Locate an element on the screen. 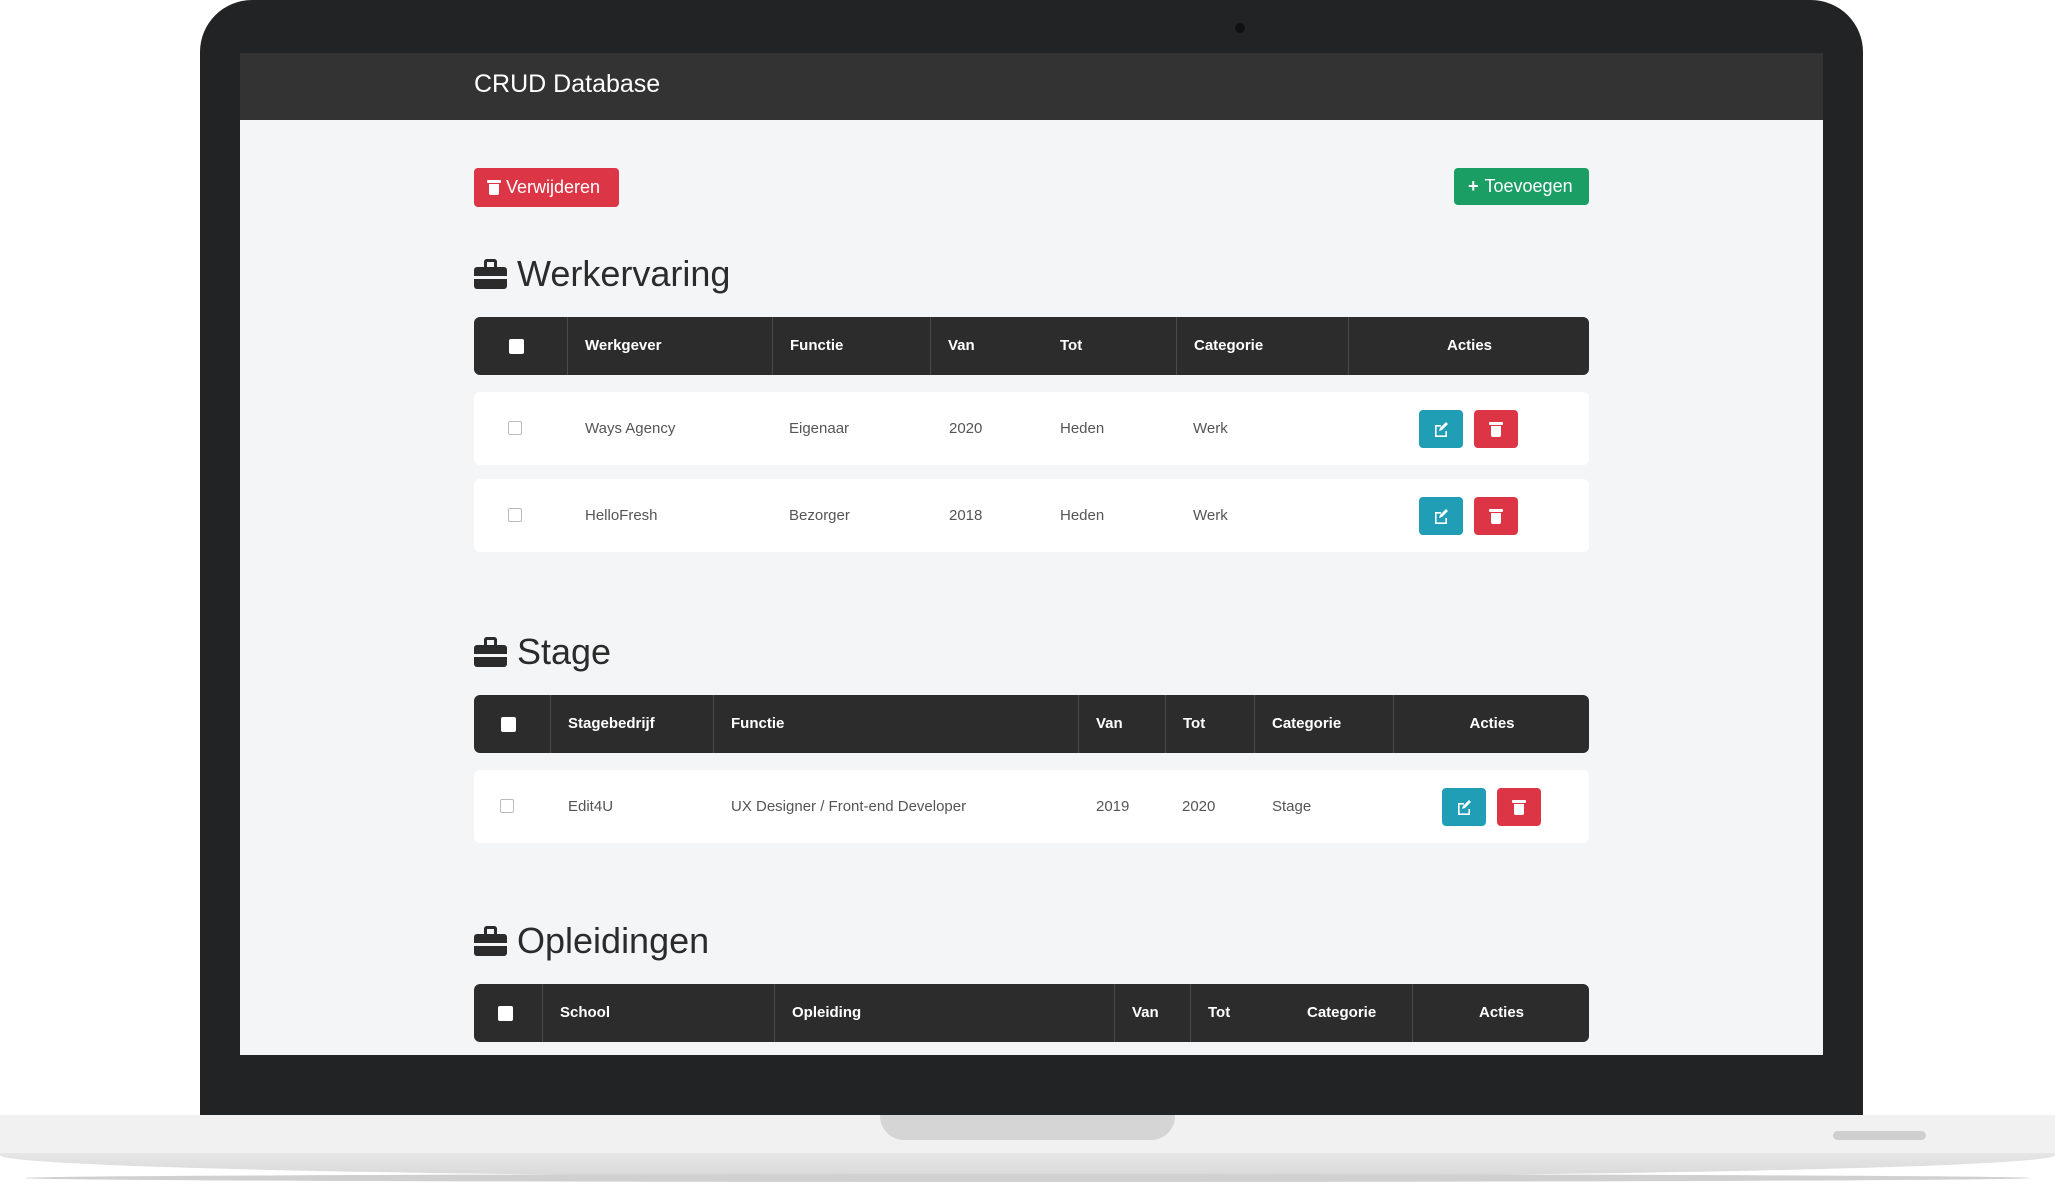 This screenshot has height=1184, width=2055. table-row: HelloFresh Bezorger 2018 Heden Werk is located at coordinates (1031, 515).